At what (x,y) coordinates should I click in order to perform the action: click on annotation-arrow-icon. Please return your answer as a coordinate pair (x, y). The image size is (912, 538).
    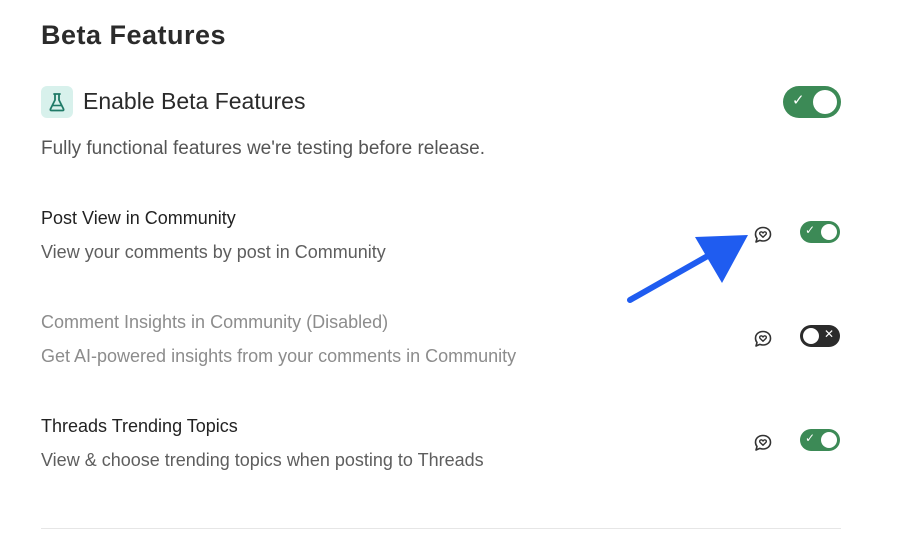
    Looking at the image, I should click on (687, 269).